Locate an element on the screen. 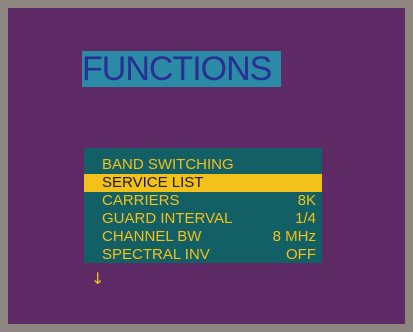 The height and width of the screenshot is (332, 413). menu-item-value: OFF is located at coordinates (301, 254).